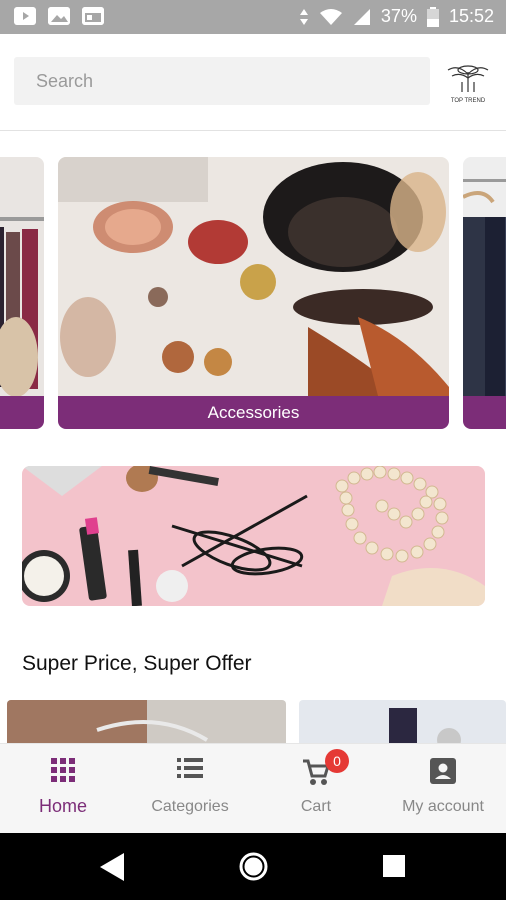 The image size is (506, 900). I want to click on logo-text: TOP TREND, so click(468, 101).